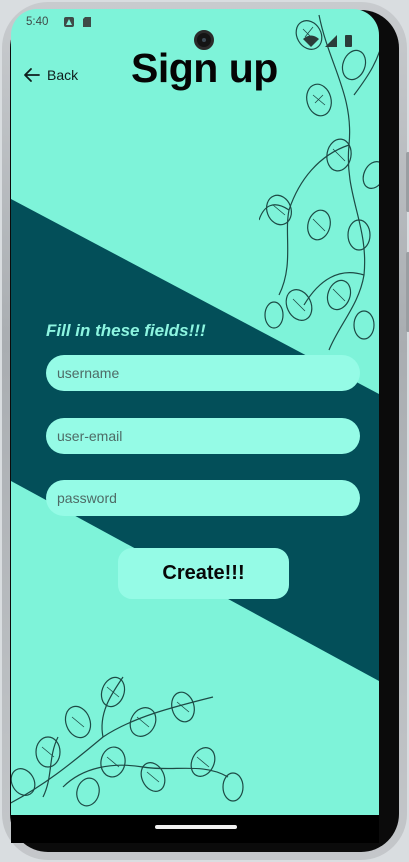 This screenshot has width=409, height=862. I want to click on back-arrow-icon, so click(32, 75).